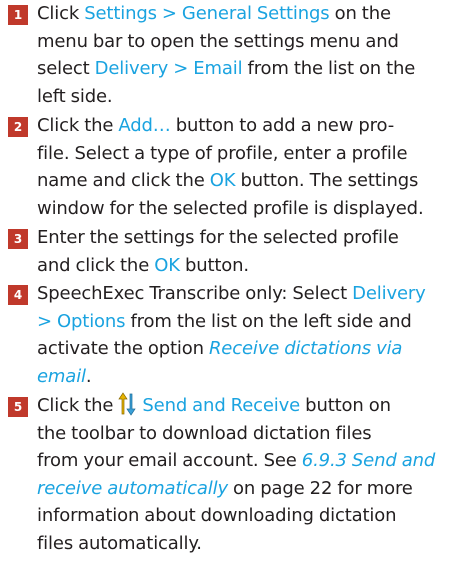 The image size is (473, 582). What do you see at coordinates (61, 13) in the screenshot?
I see `step-text-run: Click` at bounding box center [61, 13].